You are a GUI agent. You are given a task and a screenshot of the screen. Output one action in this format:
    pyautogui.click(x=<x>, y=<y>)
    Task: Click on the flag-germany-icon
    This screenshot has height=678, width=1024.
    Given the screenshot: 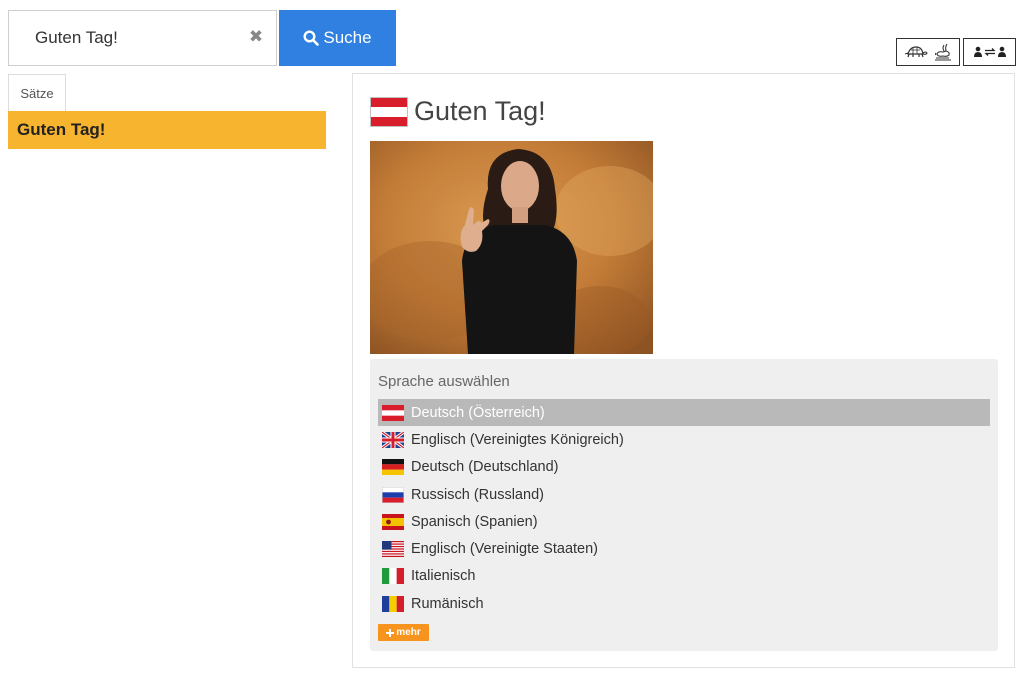 What is the action you would take?
    pyautogui.click(x=393, y=467)
    